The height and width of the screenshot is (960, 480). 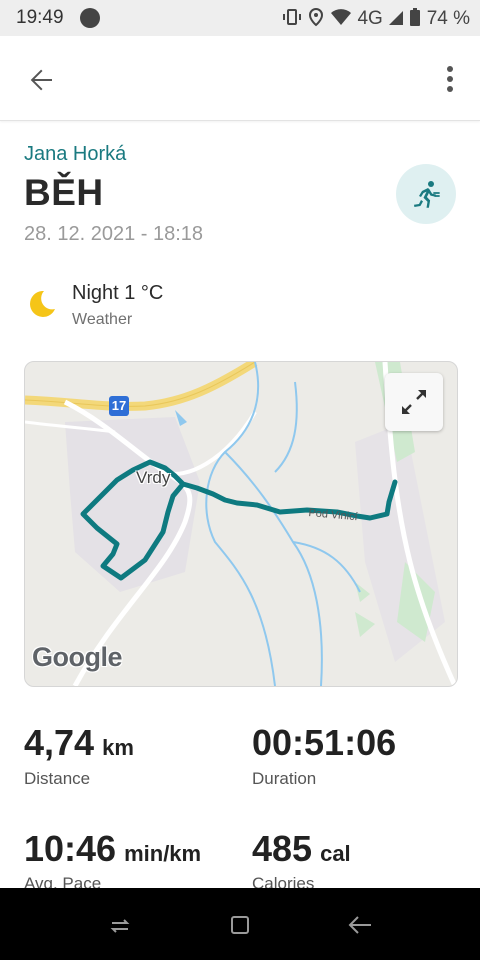 I want to click on overflow-menu-button, so click(x=450, y=80).